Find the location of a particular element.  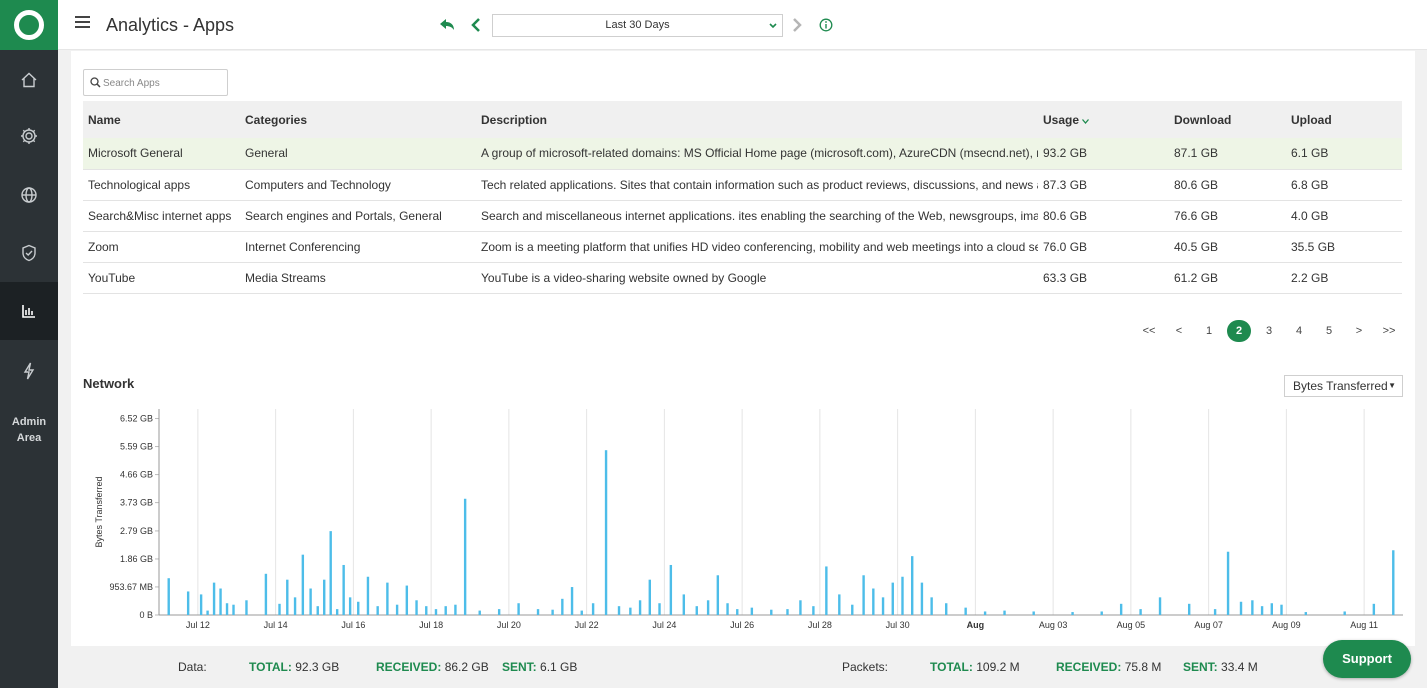

chevron-left-icon is located at coordinates (476, 25).